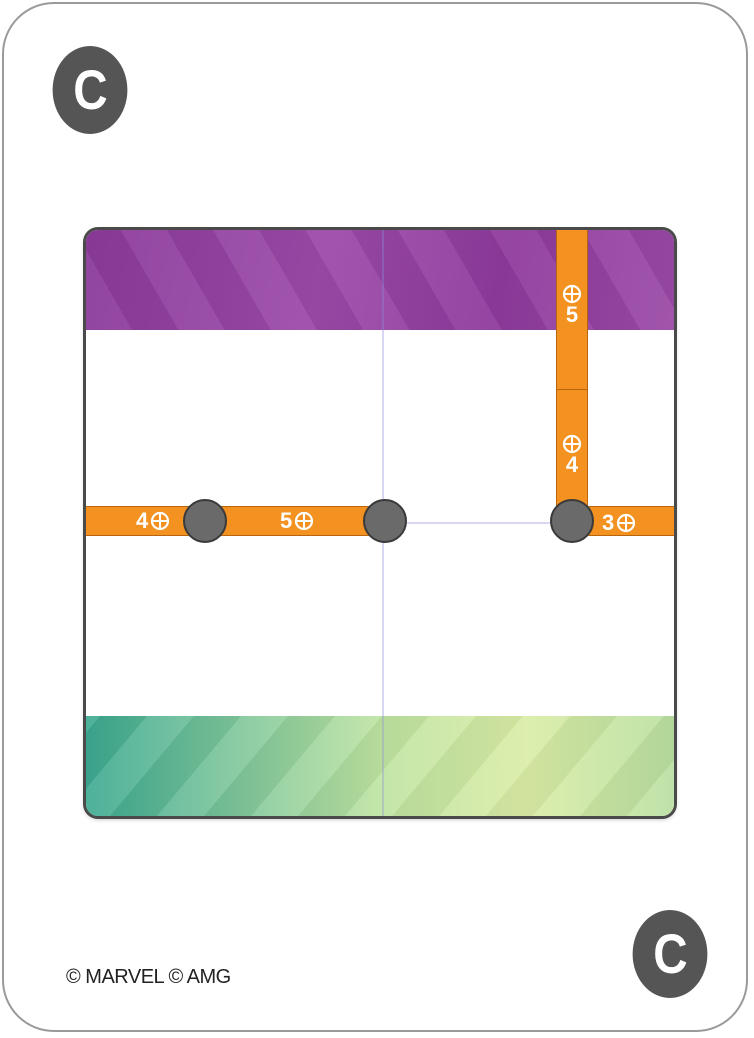 This screenshot has height=1038, width=754. I want to click on wall-value-left-a: 4, so click(142, 520).